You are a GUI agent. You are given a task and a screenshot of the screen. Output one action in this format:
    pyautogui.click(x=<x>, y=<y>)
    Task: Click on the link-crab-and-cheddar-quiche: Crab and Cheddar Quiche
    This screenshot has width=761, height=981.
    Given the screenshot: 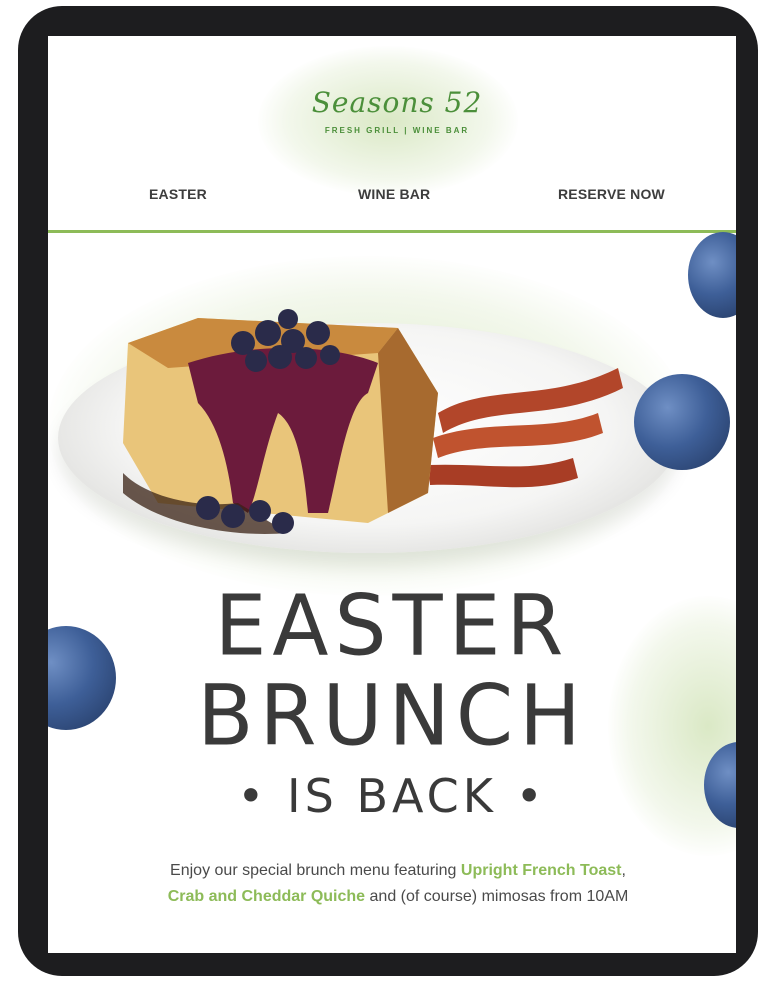 What is the action you would take?
    pyautogui.click(x=266, y=896)
    